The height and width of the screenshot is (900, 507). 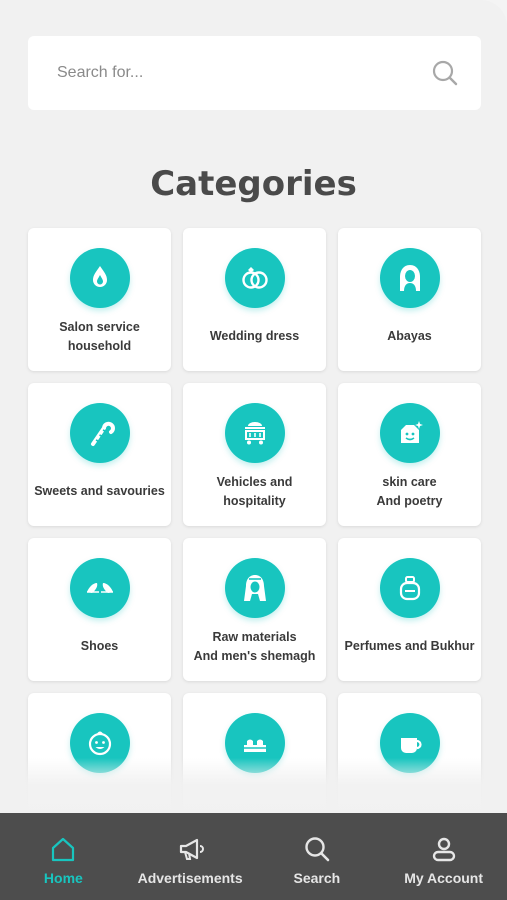 I want to click on nav-label: Advertisements, so click(x=190, y=878).